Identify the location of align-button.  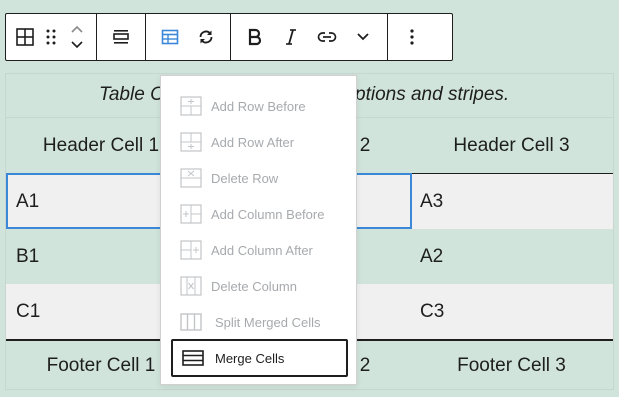
(121, 37).